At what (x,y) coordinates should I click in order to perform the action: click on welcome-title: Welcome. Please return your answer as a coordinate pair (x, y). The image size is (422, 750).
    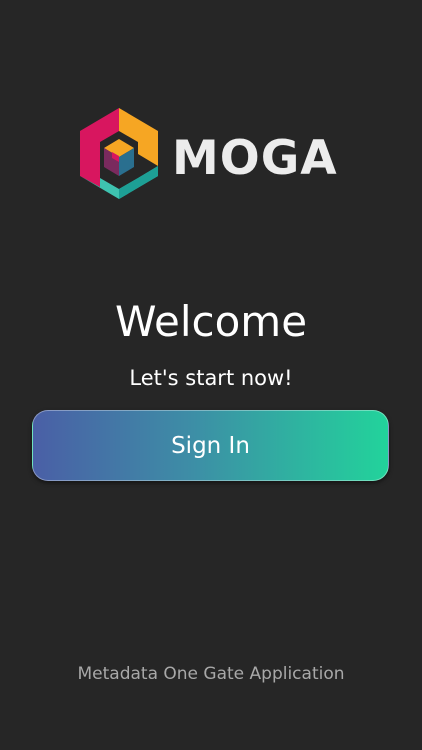
    Looking at the image, I should click on (211, 321).